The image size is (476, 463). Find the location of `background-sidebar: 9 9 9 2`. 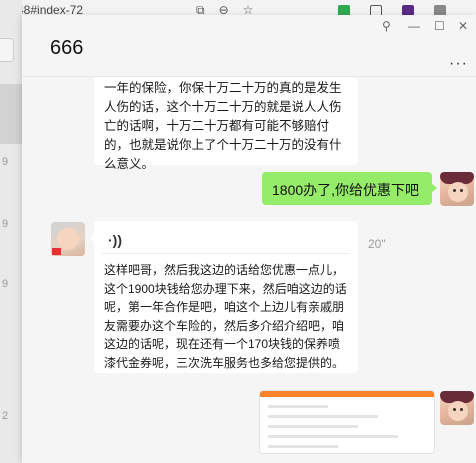

background-sidebar: 9 9 9 2 is located at coordinates (11, 231).